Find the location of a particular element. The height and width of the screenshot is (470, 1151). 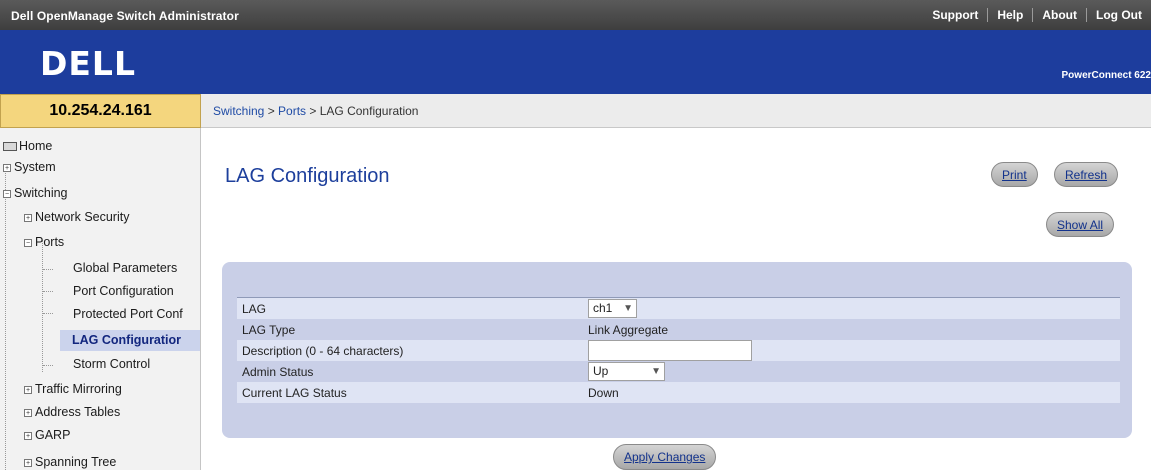

current-status-label: Current LAG Status is located at coordinates (294, 393).